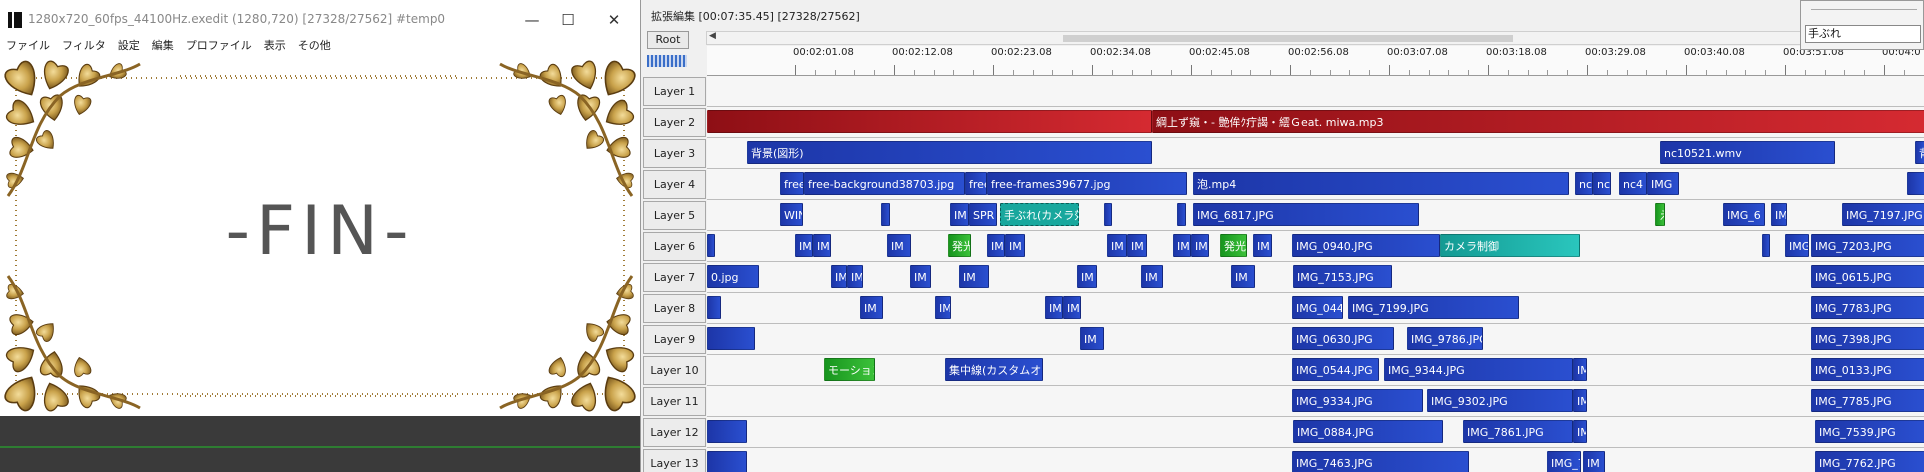  I want to click on layer-label: Layer 6, so click(674, 246).